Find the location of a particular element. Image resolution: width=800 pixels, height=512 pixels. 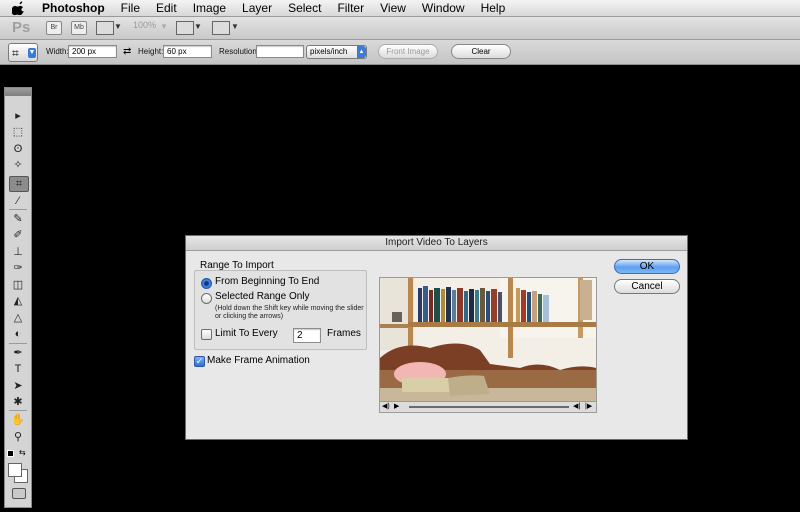

swap-colors-icon: ⇆ is located at coordinates (22, 452).